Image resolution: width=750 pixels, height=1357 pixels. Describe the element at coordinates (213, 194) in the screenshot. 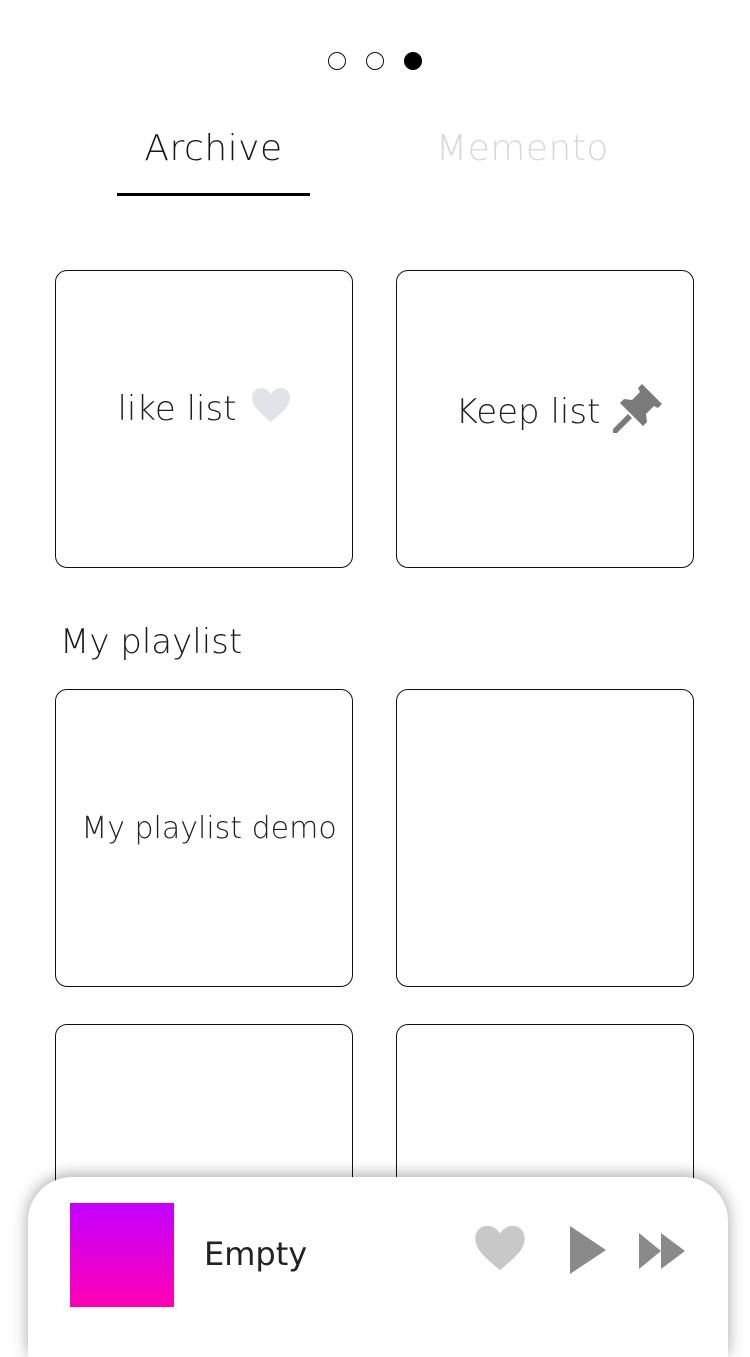

I see `active-tab-indicator` at that location.